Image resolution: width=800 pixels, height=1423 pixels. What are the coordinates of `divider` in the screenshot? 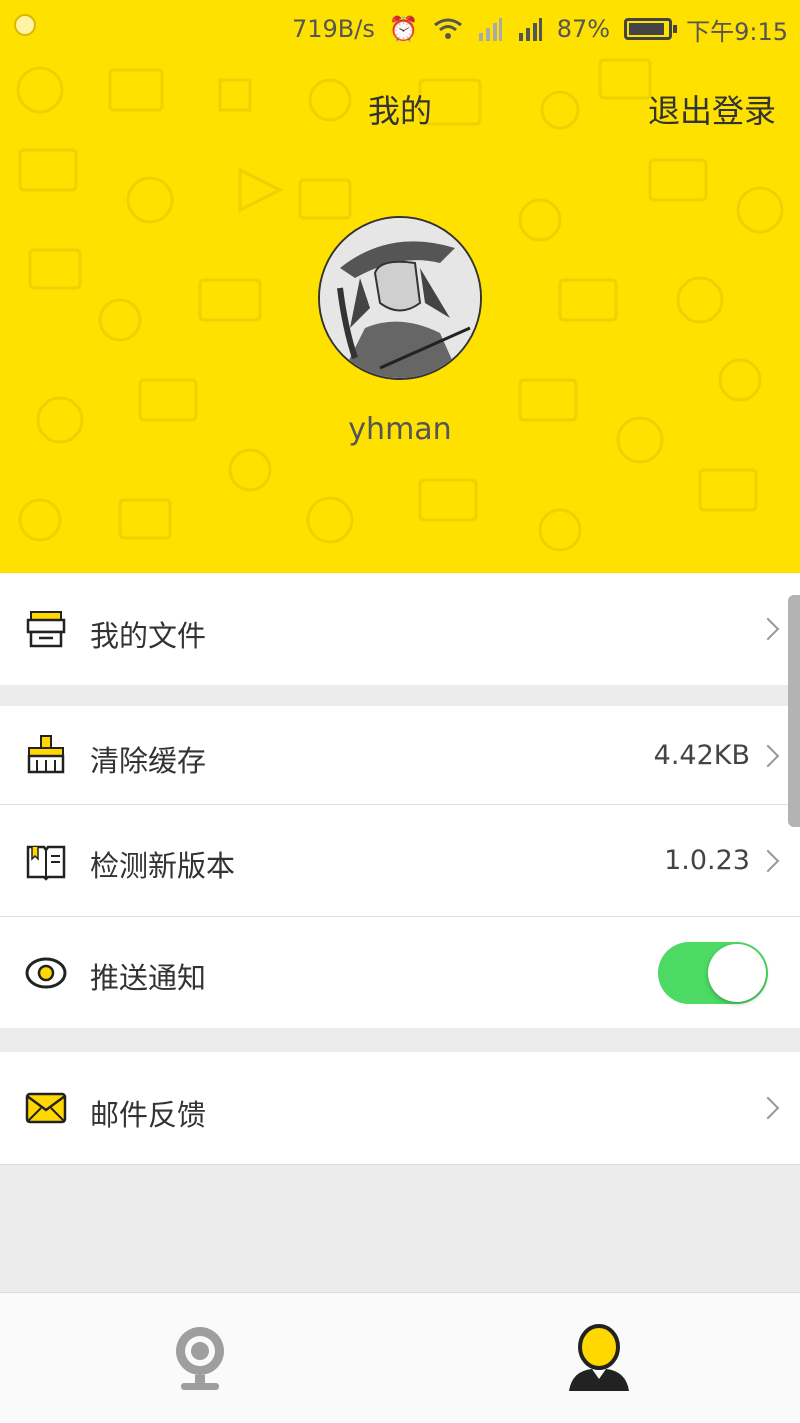 It's located at (400, 1164).